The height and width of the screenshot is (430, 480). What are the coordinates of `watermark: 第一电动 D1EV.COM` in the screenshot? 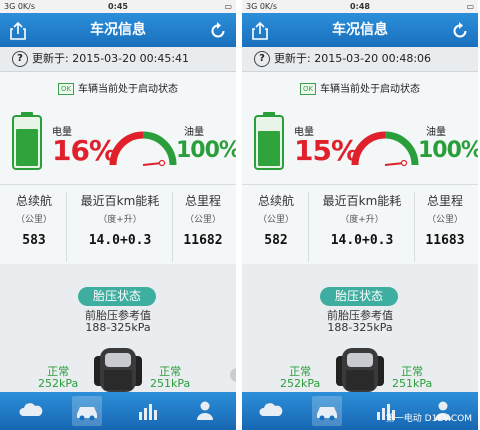 It's located at (428, 419).